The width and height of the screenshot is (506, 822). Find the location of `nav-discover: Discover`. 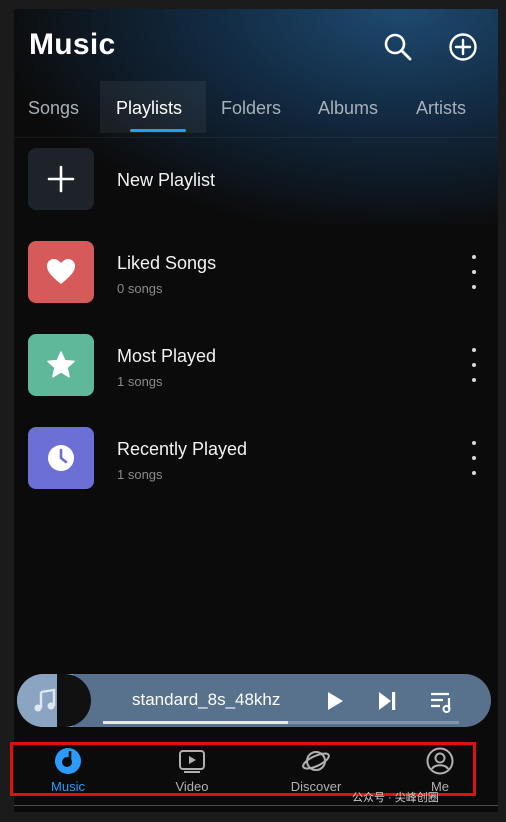

nav-discover: Discover is located at coordinates (316, 772).